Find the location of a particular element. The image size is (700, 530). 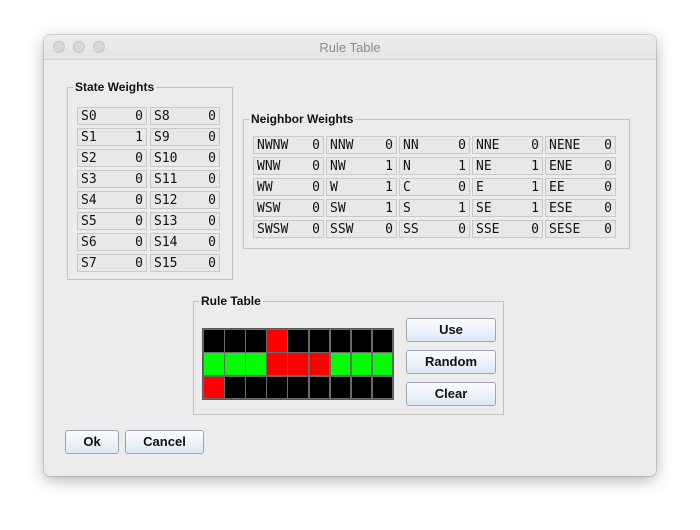

neighbor-weight-cell: SESE 0 is located at coordinates (580, 229).